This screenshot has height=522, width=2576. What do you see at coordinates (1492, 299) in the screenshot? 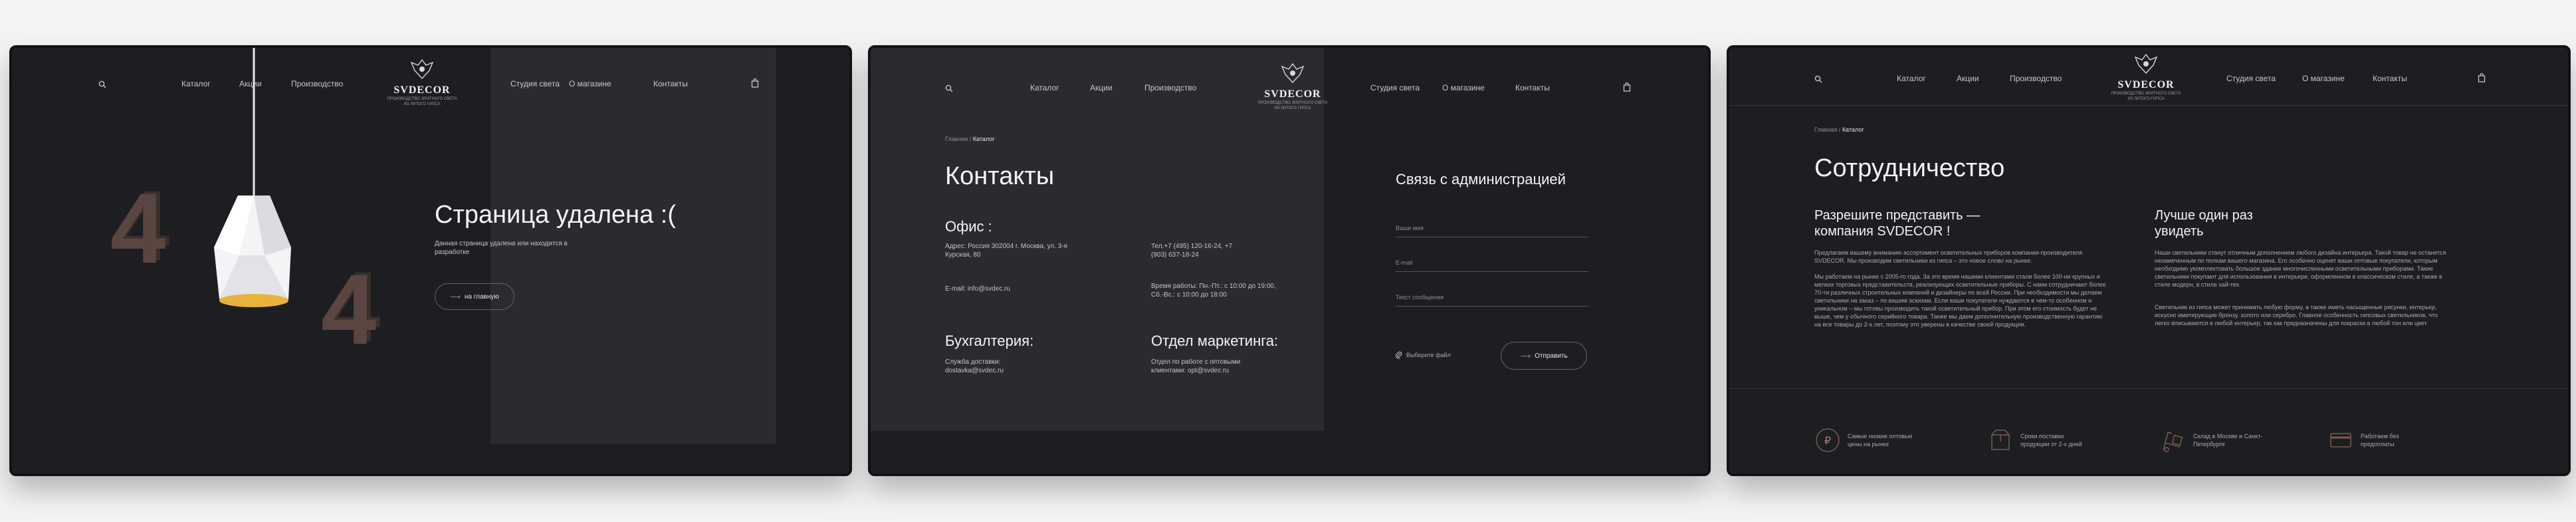
I see `message-field: Текст сообщения` at bounding box center [1492, 299].